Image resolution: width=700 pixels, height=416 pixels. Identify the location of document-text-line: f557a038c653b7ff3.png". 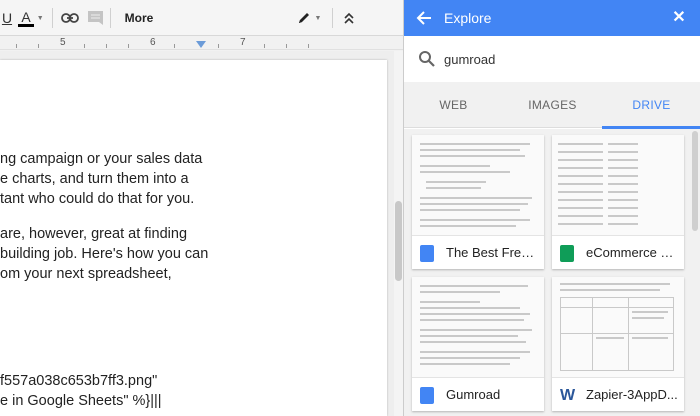
(79, 381).